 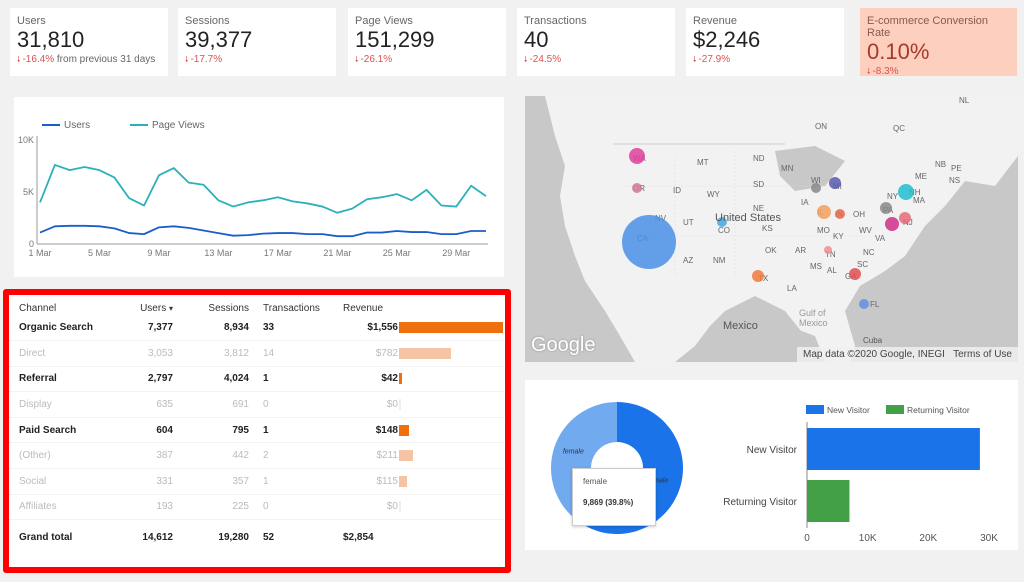 I want to click on kpi-card-revenue: Revenue $2,246 🠗 -27.9%, so click(x=765, y=42).